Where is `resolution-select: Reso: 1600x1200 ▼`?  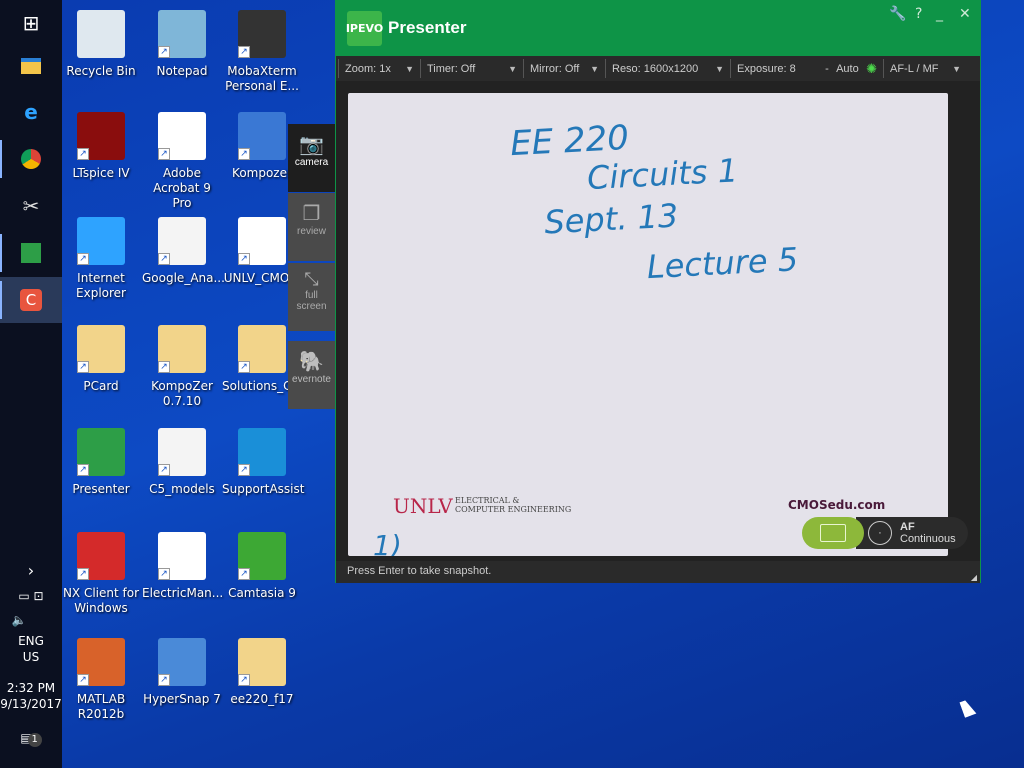
resolution-select: Reso: 1600x1200 ▼ is located at coordinates (667, 68).